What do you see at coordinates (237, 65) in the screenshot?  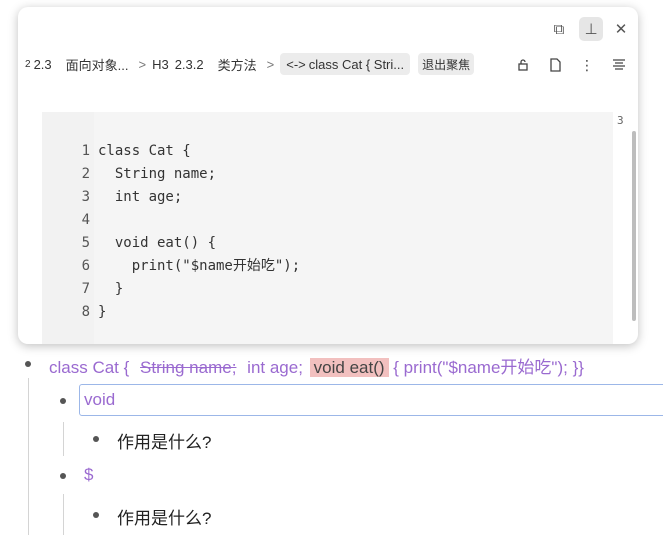 I see `heading-title: 类方法` at bounding box center [237, 65].